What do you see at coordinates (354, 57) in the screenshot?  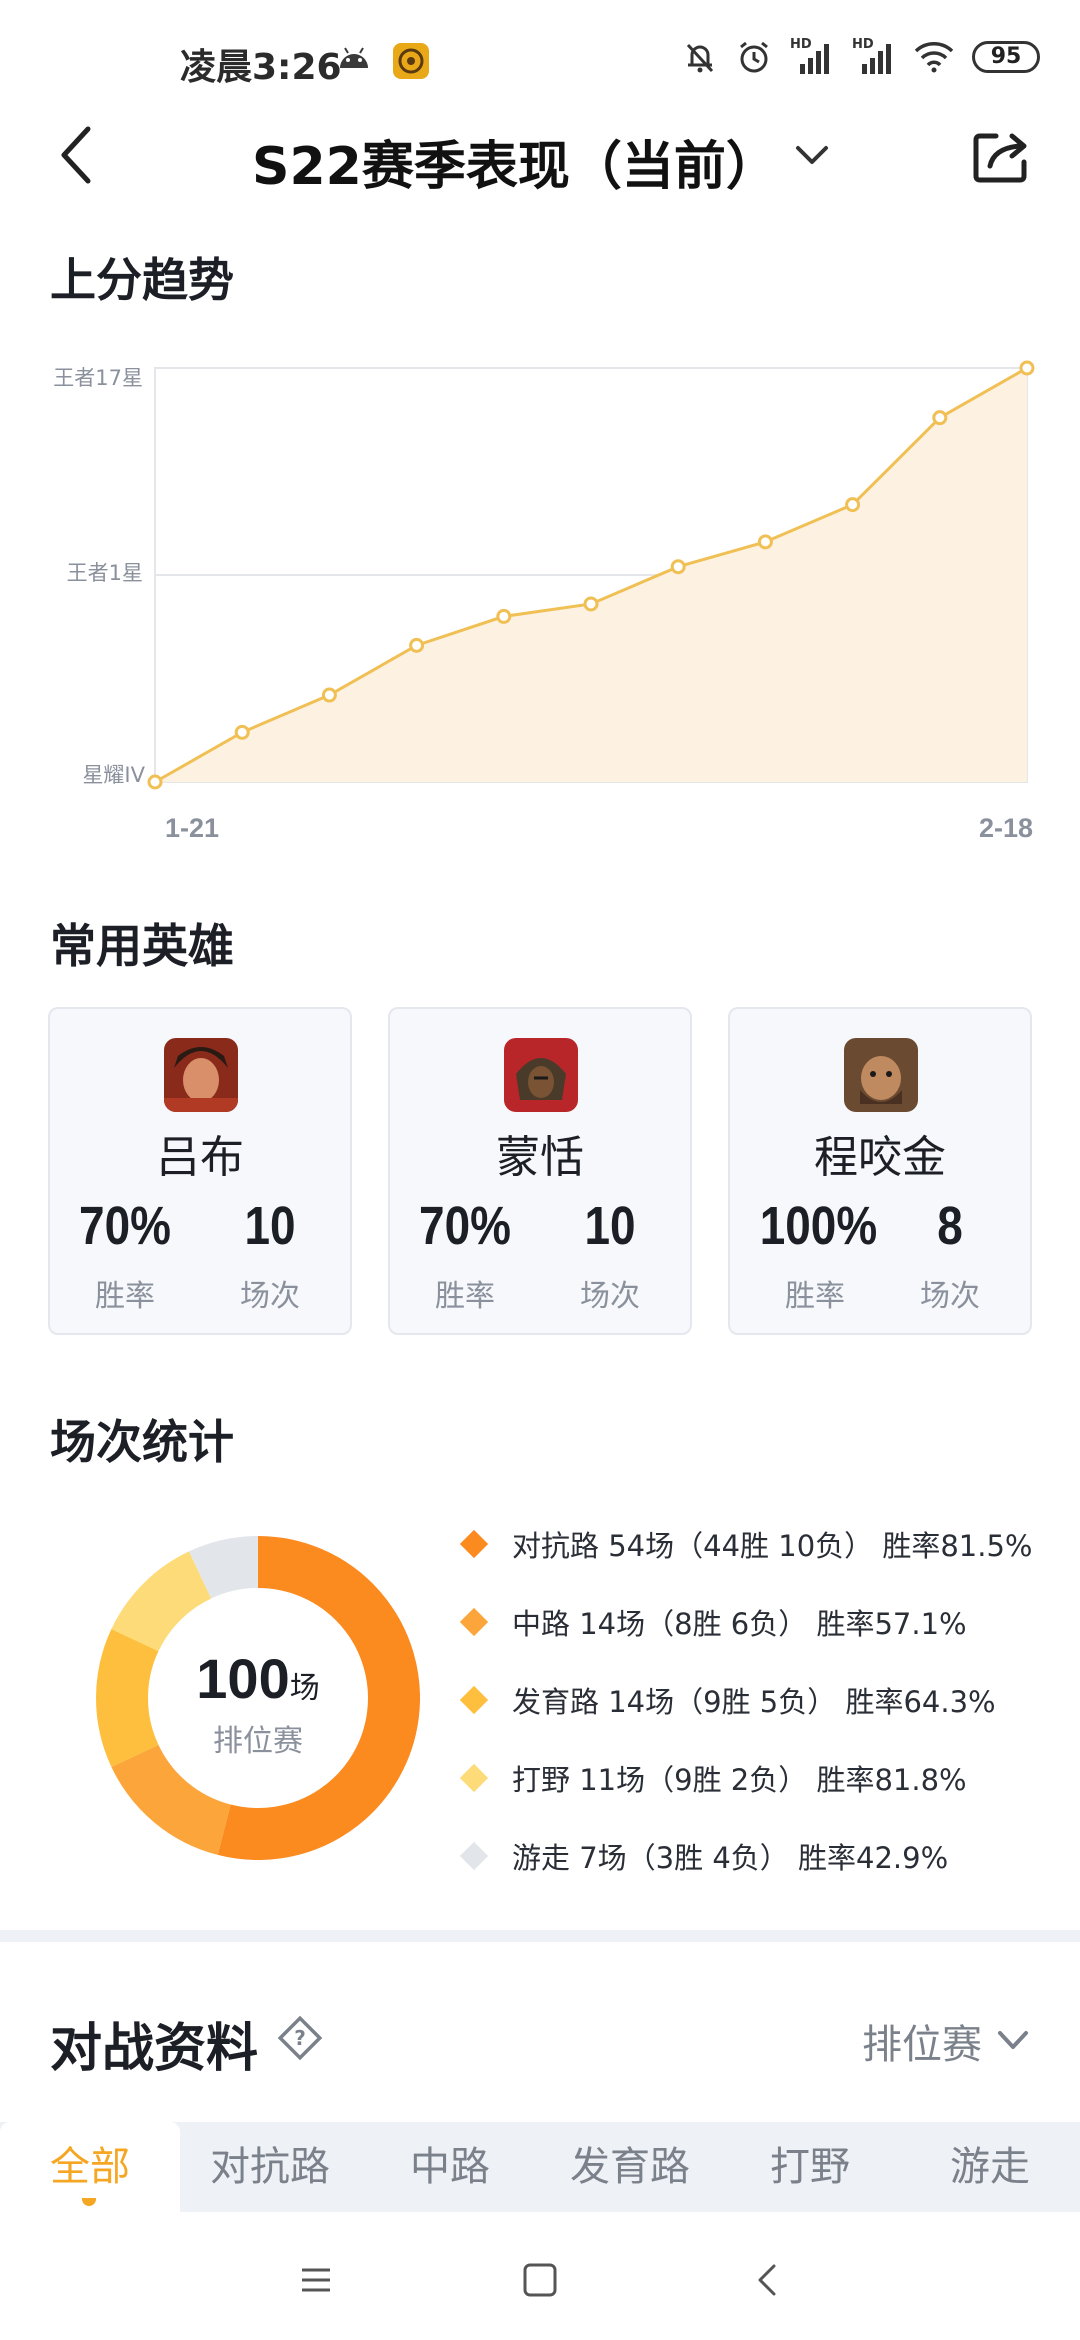 I see `android-icon` at bounding box center [354, 57].